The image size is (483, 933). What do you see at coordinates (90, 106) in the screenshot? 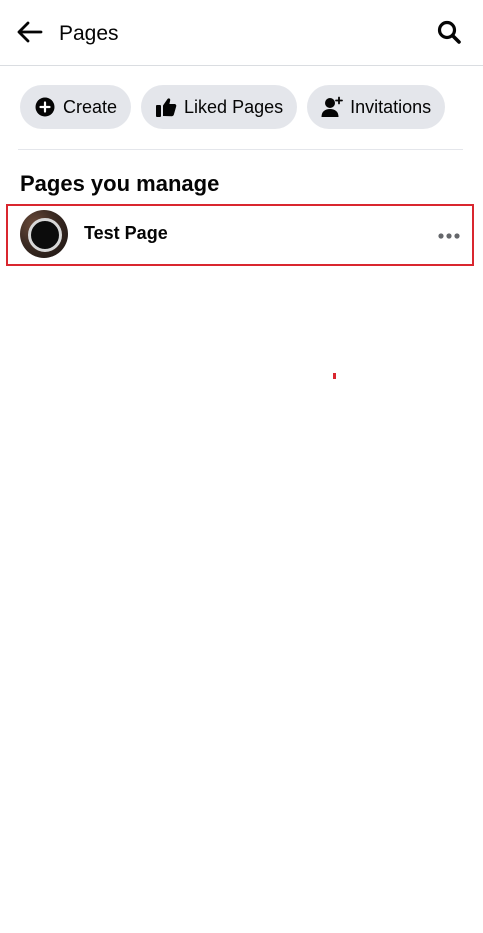
I see `create-label: Create` at bounding box center [90, 106].